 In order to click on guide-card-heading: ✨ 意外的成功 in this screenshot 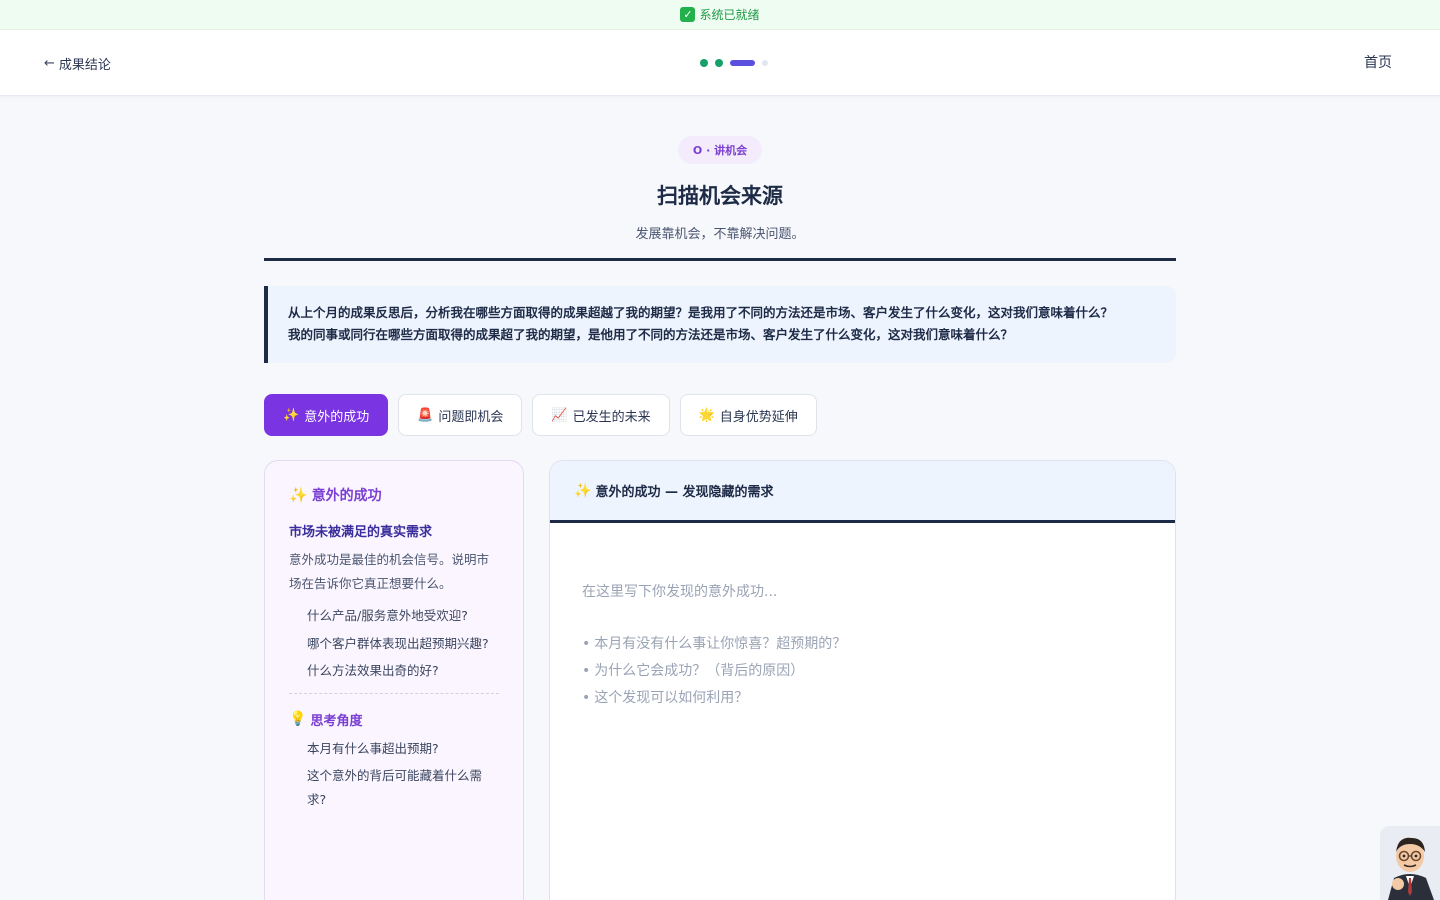, I will do `click(394, 495)`.